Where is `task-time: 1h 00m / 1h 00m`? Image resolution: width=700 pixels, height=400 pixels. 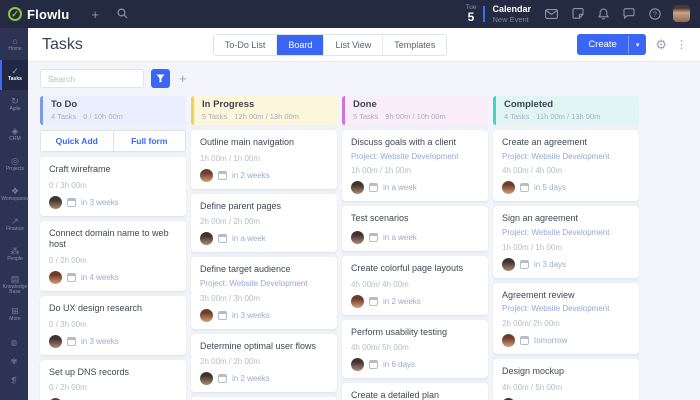 task-time: 1h 00m / 1h 00m is located at coordinates (230, 158).